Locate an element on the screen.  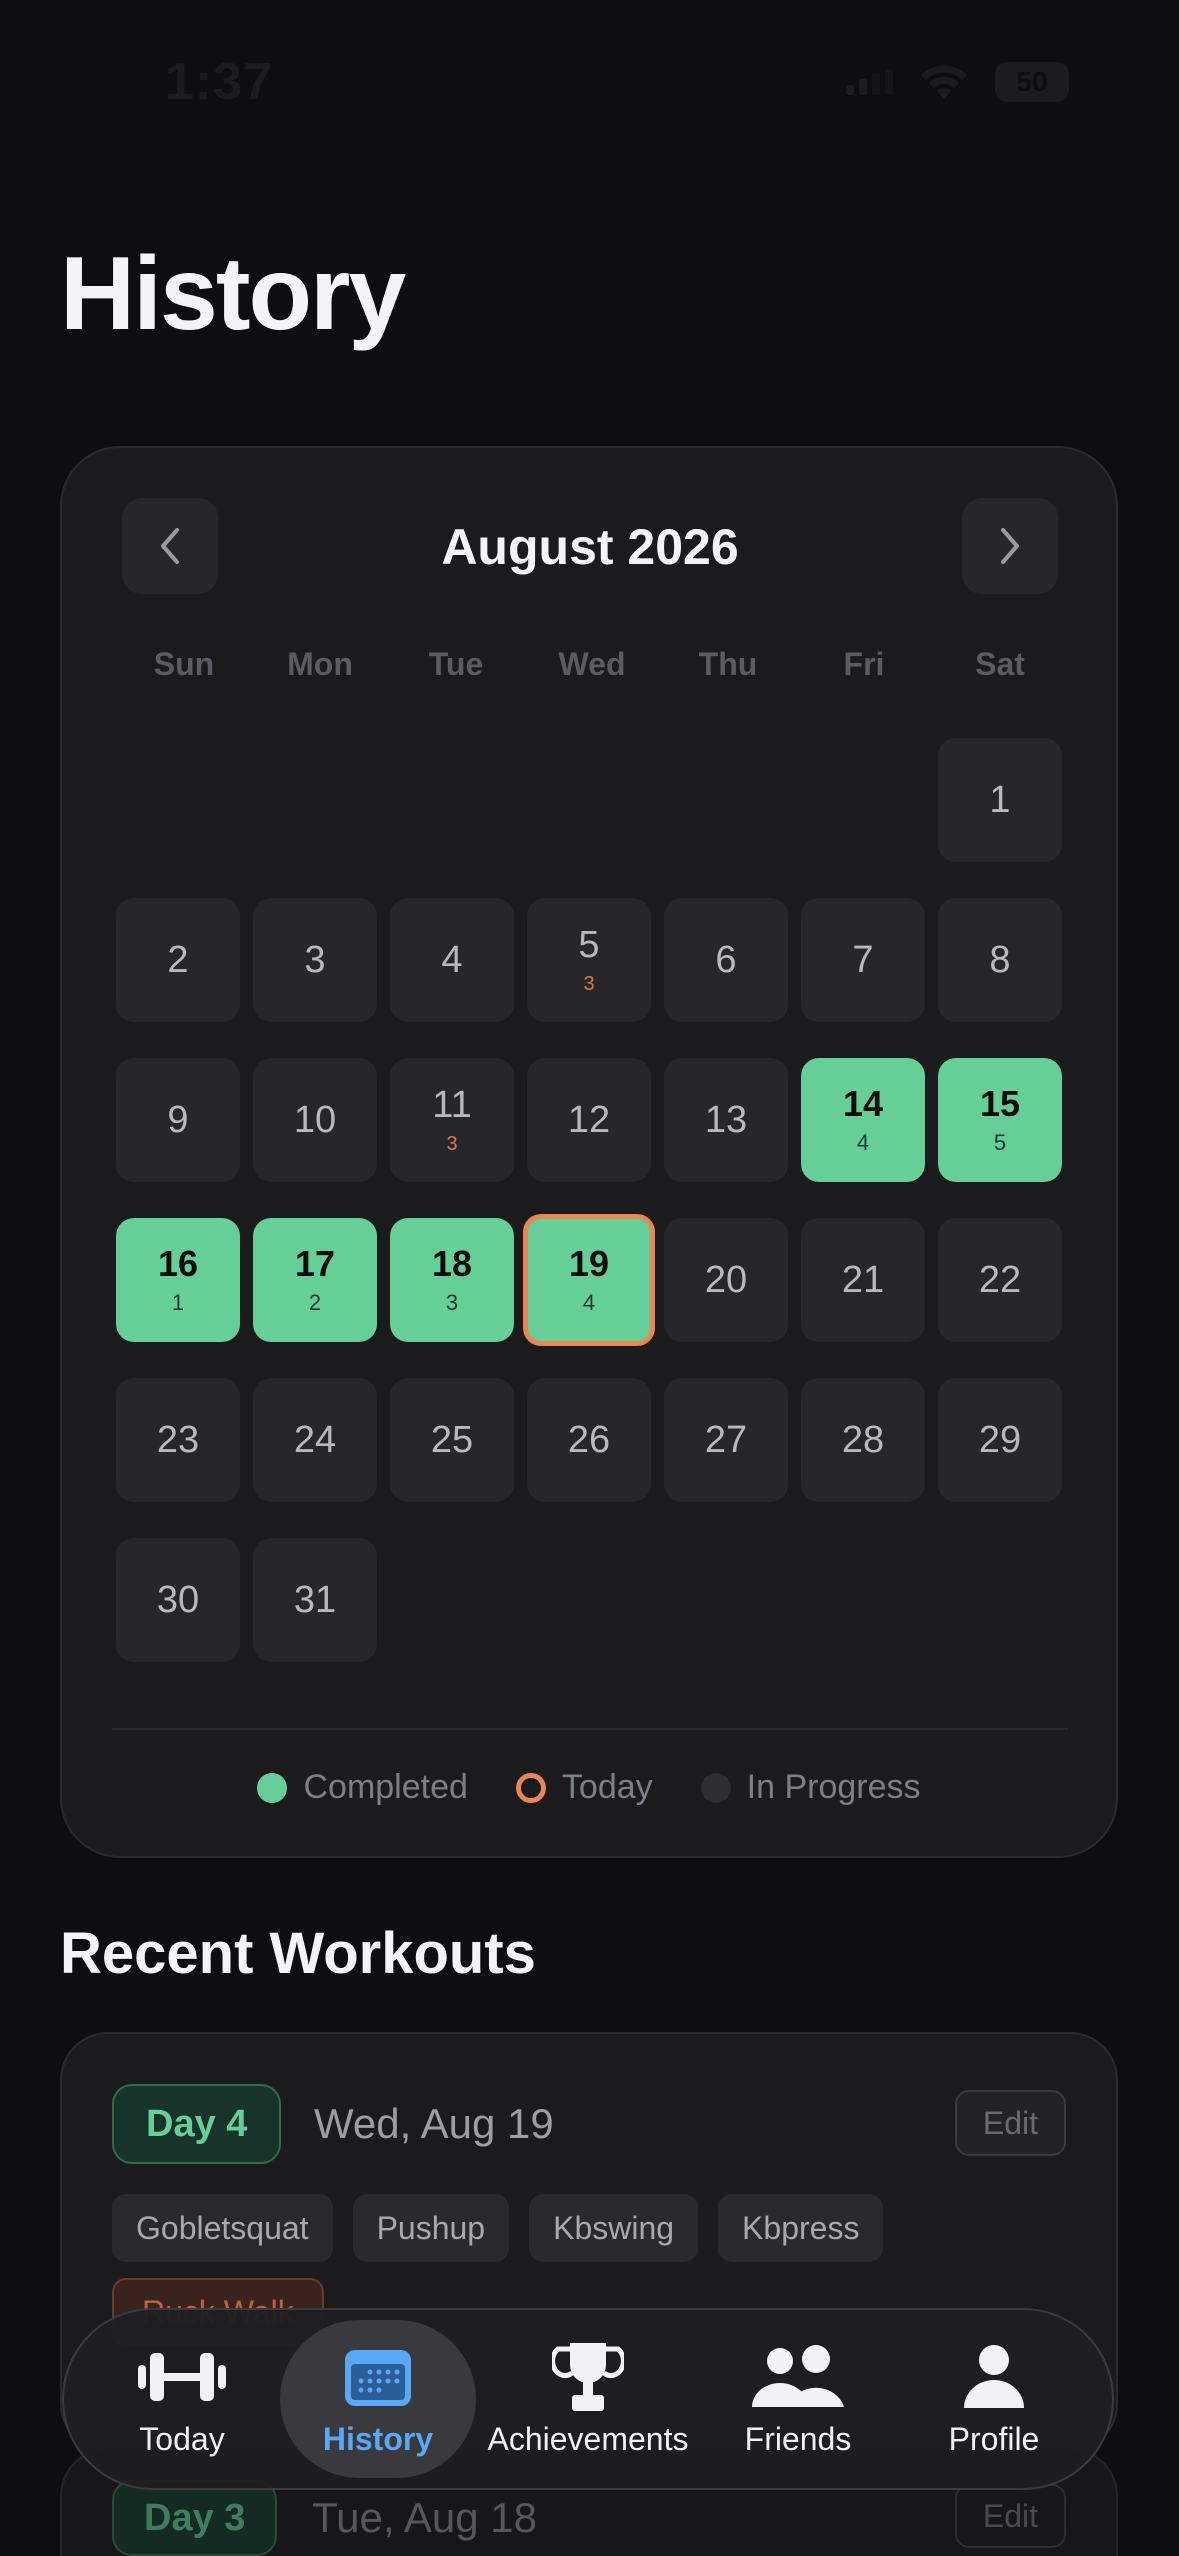
workout-day-badge: Day 3 is located at coordinates (195, 2518).